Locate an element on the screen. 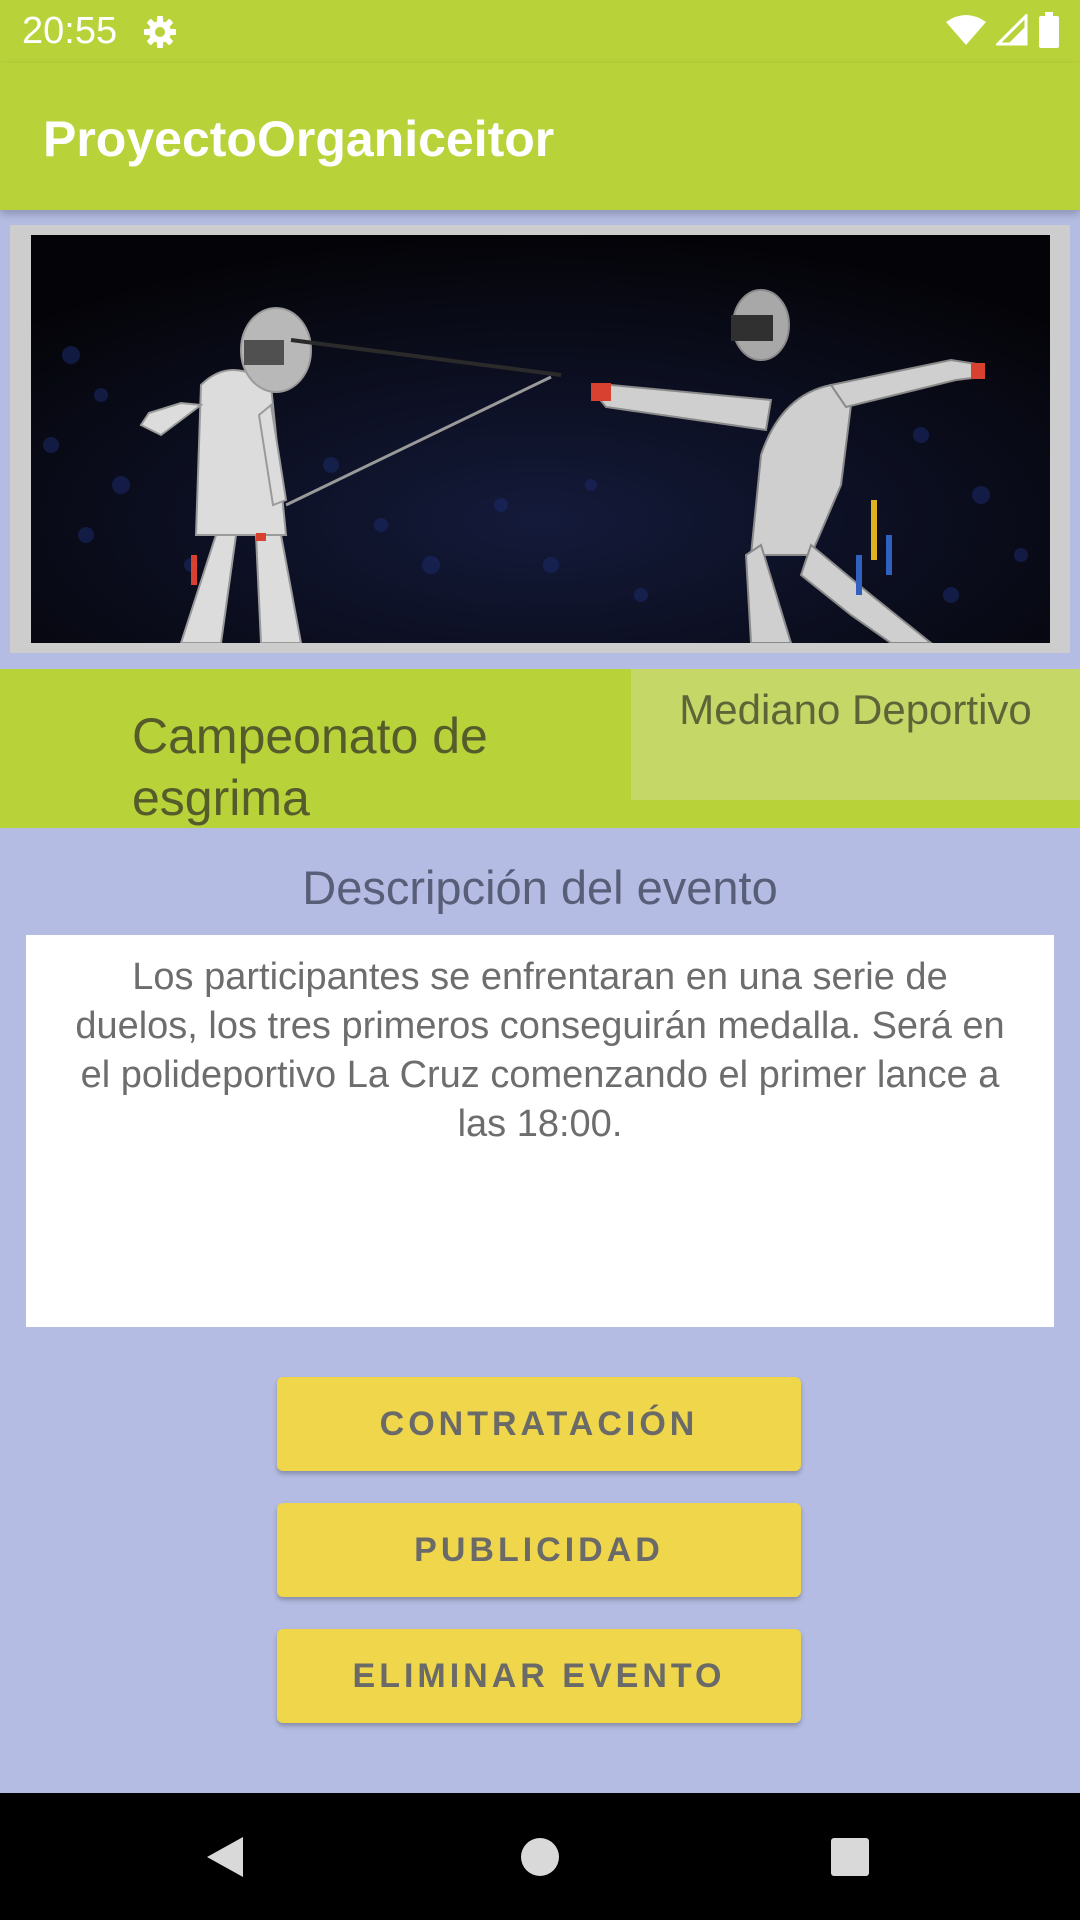  status-time: 20:55 is located at coordinates (70, 31).